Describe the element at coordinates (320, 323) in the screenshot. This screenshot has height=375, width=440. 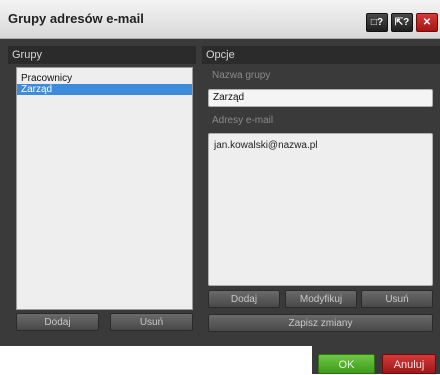
I see `save-changes-button: Zapisz zmiany` at that location.